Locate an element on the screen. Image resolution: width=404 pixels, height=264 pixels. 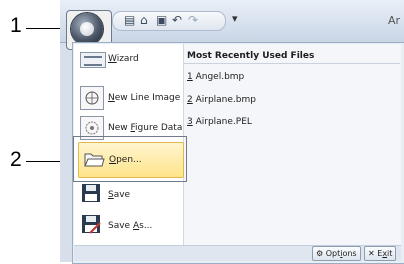
wizard-icon is located at coordinates (93, 60).